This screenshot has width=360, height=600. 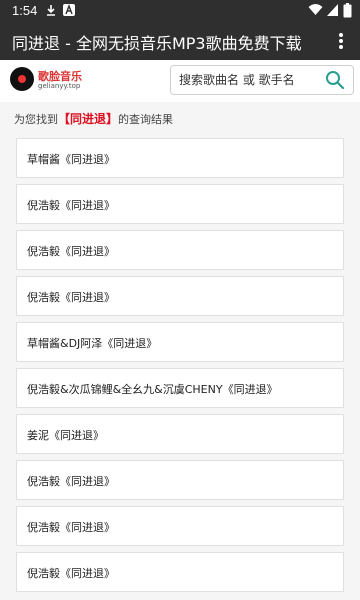 What do you see at coordinates (152, 389) in the screenshot?
I see `song-title: 倪浩毅&次瓜锦鲤&全幺九&沉虞CHENY《同进退》` at bounding box center [152, 389].